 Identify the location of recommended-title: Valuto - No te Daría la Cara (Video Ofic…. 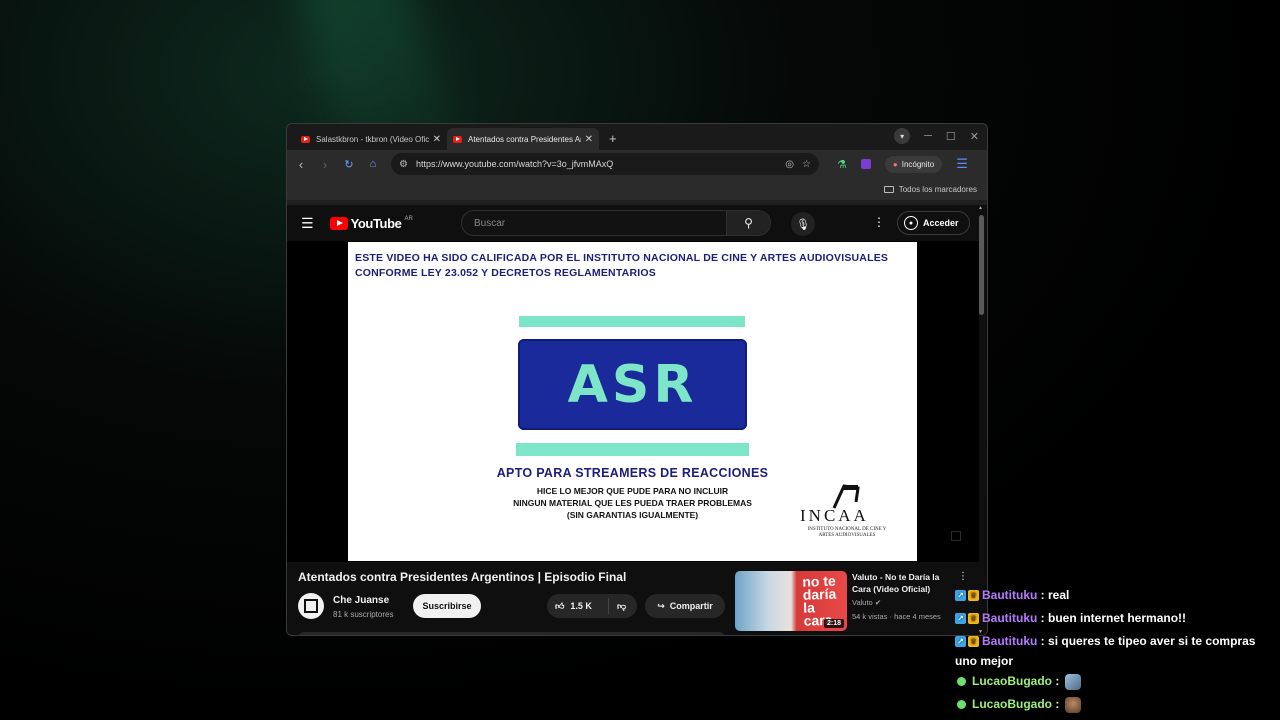
(901, 583).